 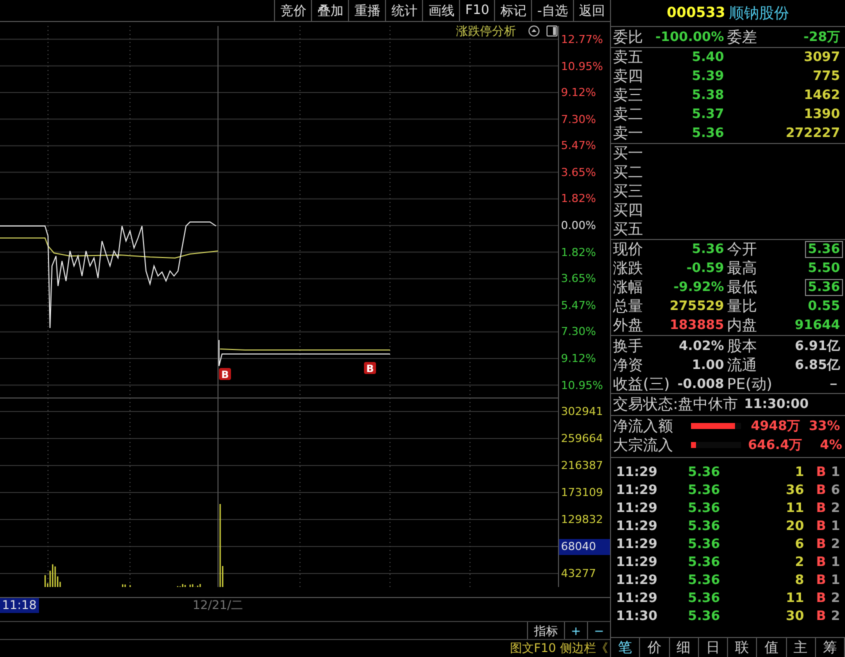 I want to click on ask-price: 5.37, so click(x=707, y=114).